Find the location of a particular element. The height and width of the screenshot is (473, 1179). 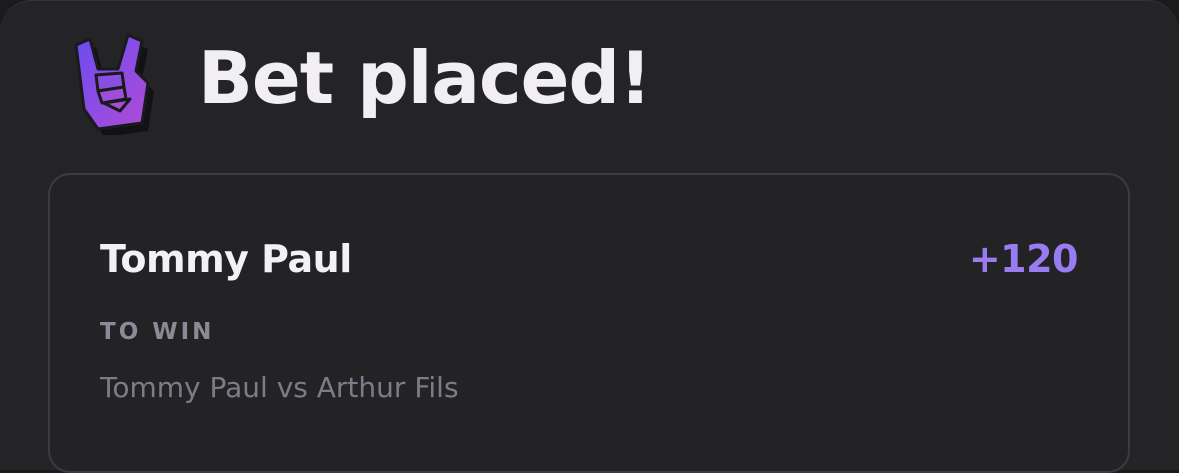

confirmation-header: Bet placed! is located at coordinates (360, 82).